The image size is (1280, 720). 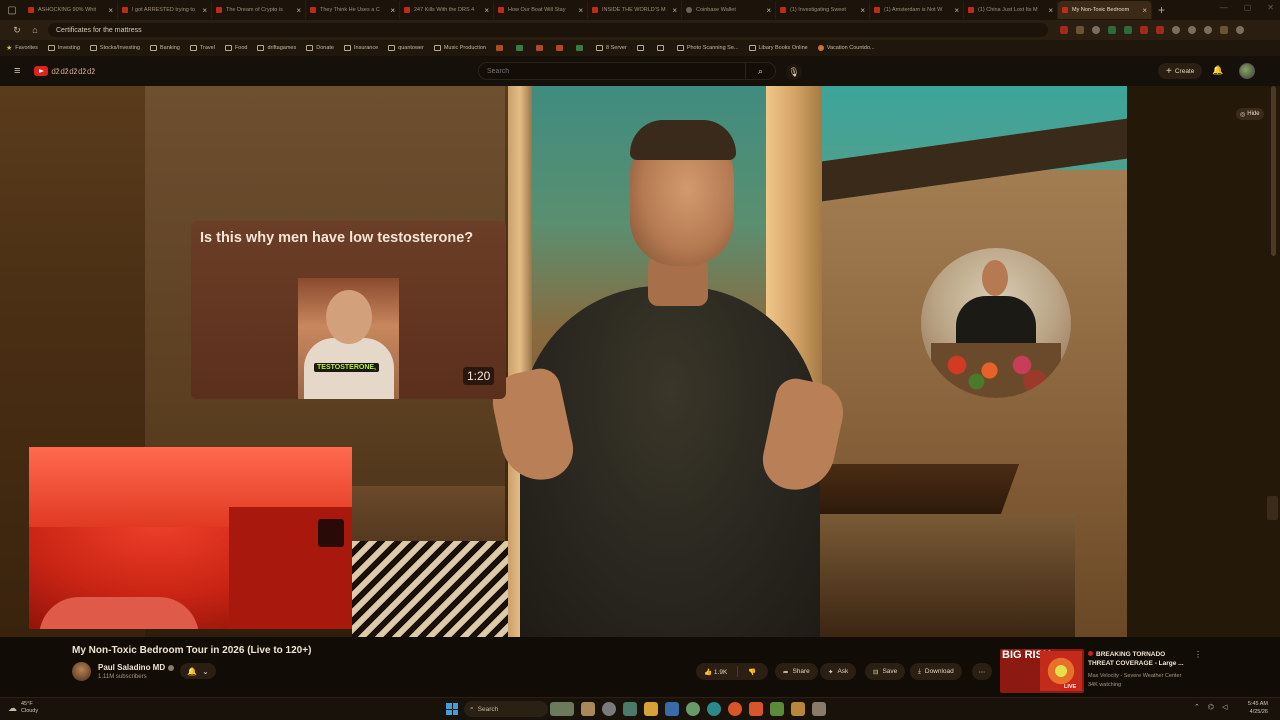 What do you see at coordinates (1011, 10) in the screenshot?
I see `browser-tab: (1) China Just Lost Its M ×` at bounding box center [1011, 10].